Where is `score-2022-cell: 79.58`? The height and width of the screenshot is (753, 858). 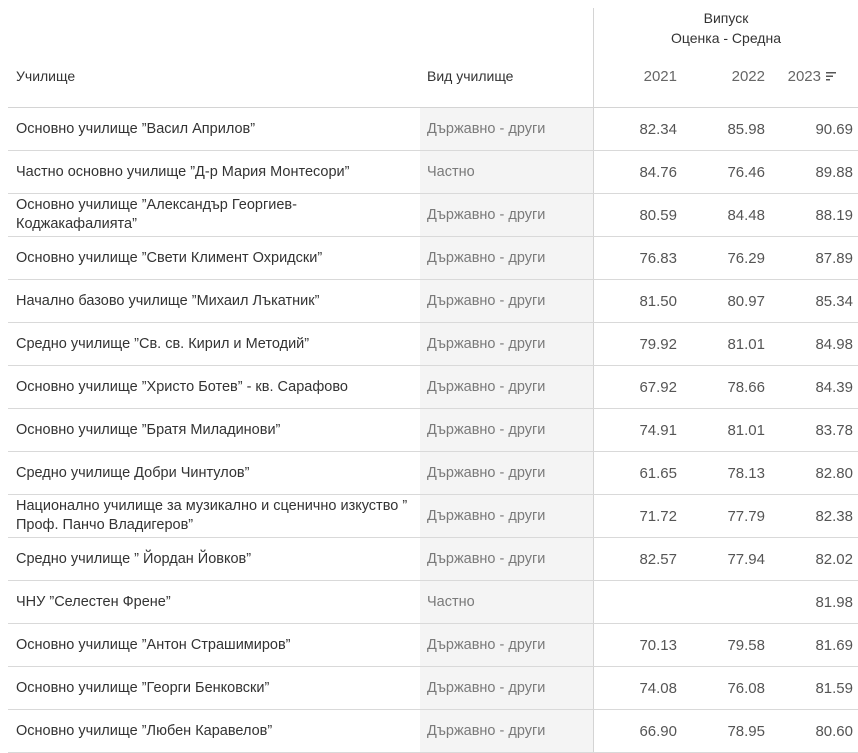
score-2022-cell: 79.58 is located at coordinates (746, 645).